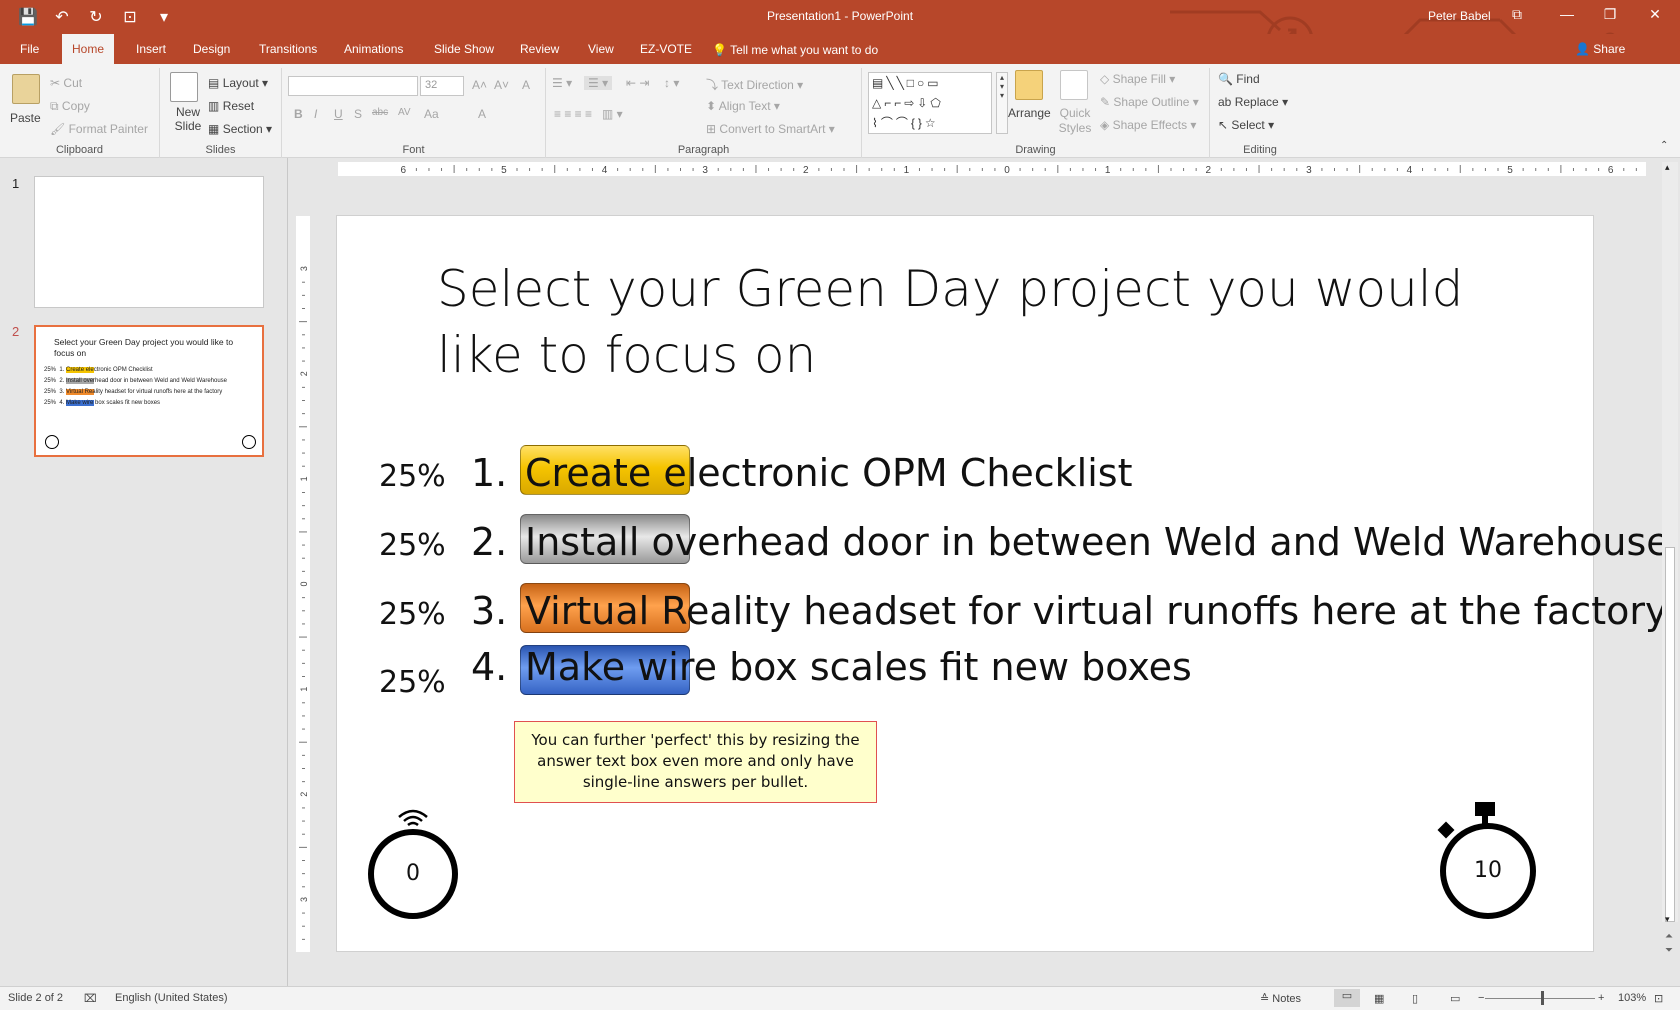  What do you see at coordinates (1347, 998) in the screenshot?
I see `normal-view-icon: ▭` at bounding box center [1347, 998].